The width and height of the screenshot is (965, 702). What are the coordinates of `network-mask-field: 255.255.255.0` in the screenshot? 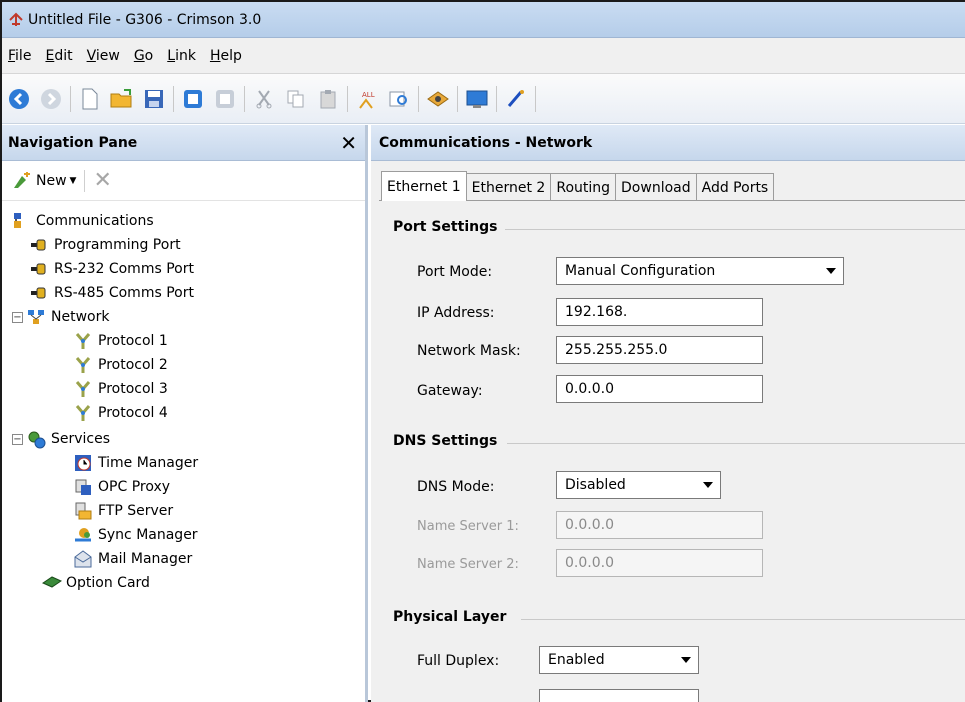 It's located at (659, 350).